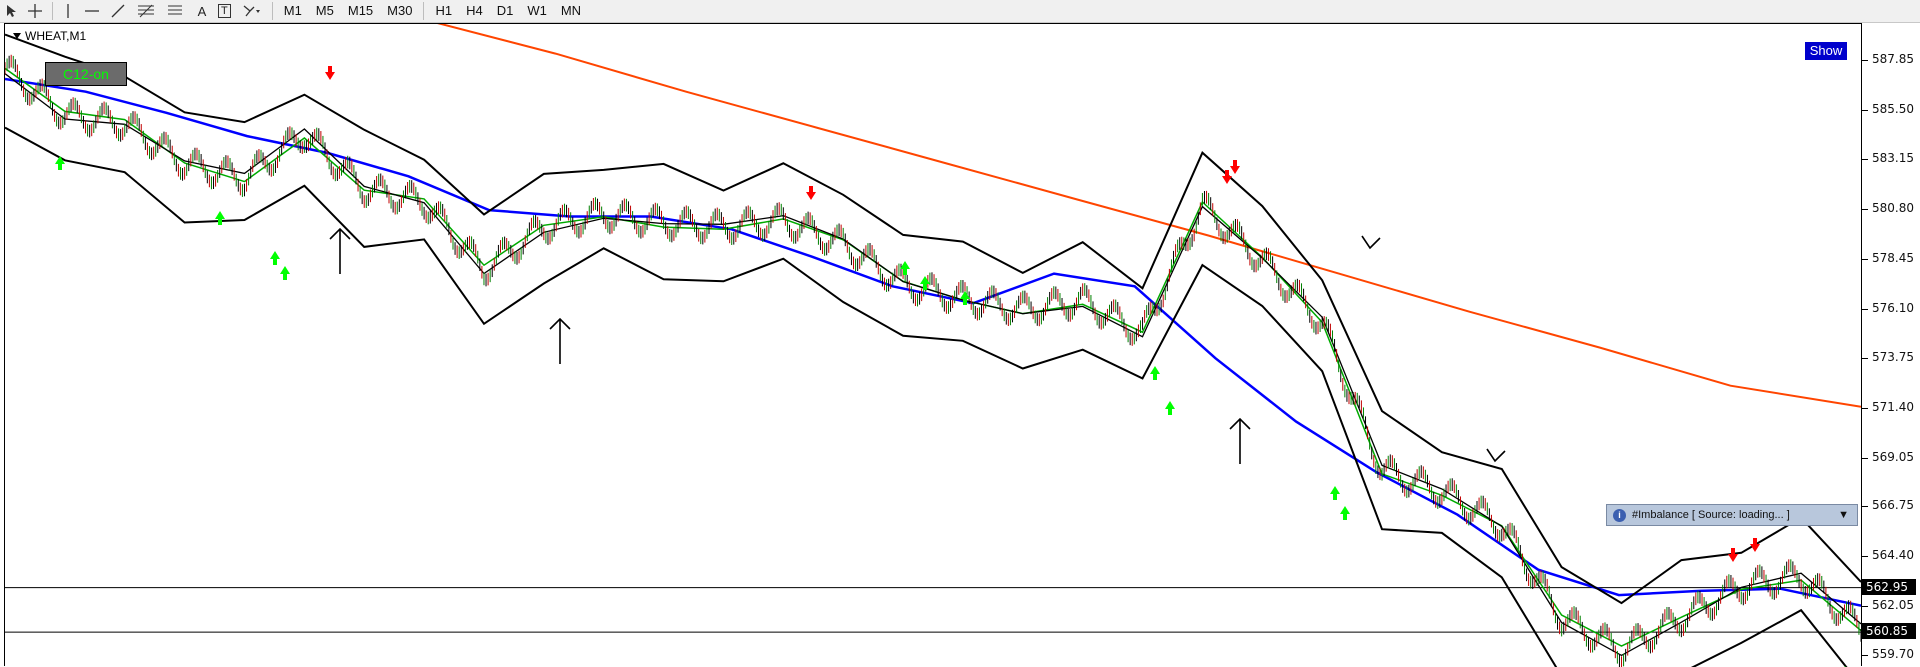  I want to click on text-tool-label: A, so click(202, 11).